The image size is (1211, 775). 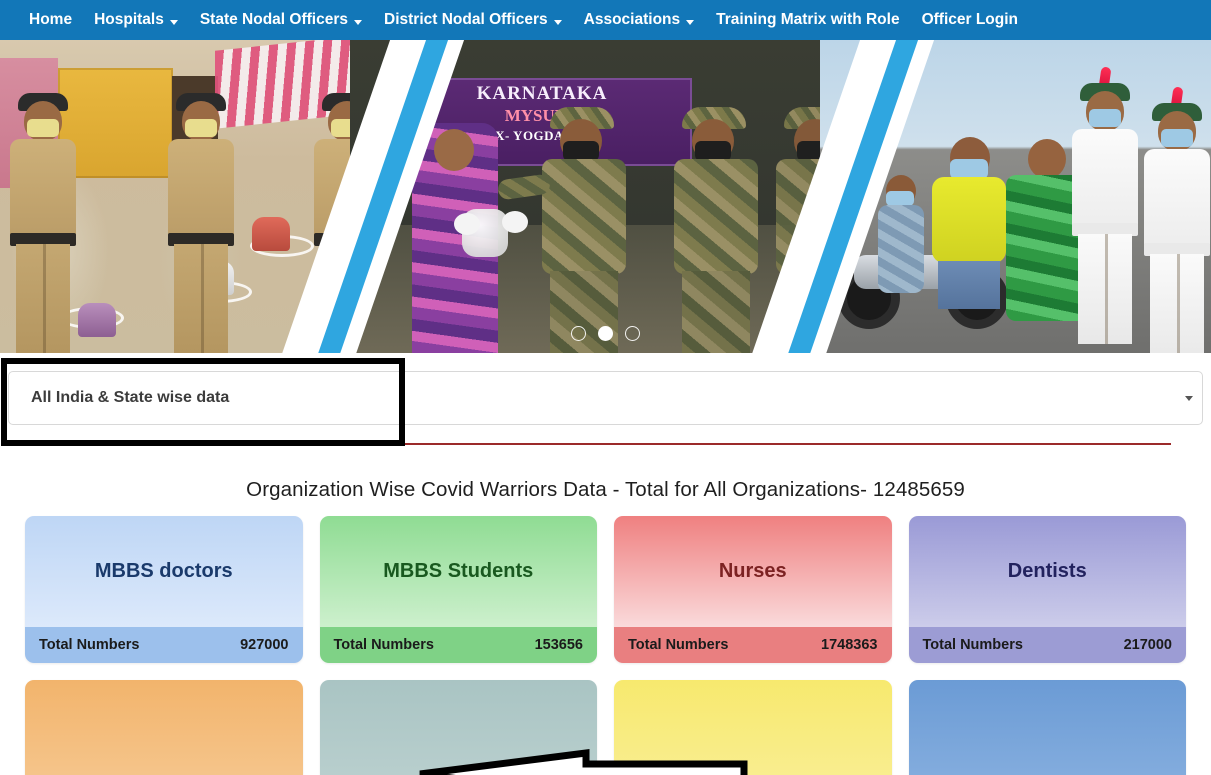 I want to click on carousel-indicators, so click(x=605, y=333).